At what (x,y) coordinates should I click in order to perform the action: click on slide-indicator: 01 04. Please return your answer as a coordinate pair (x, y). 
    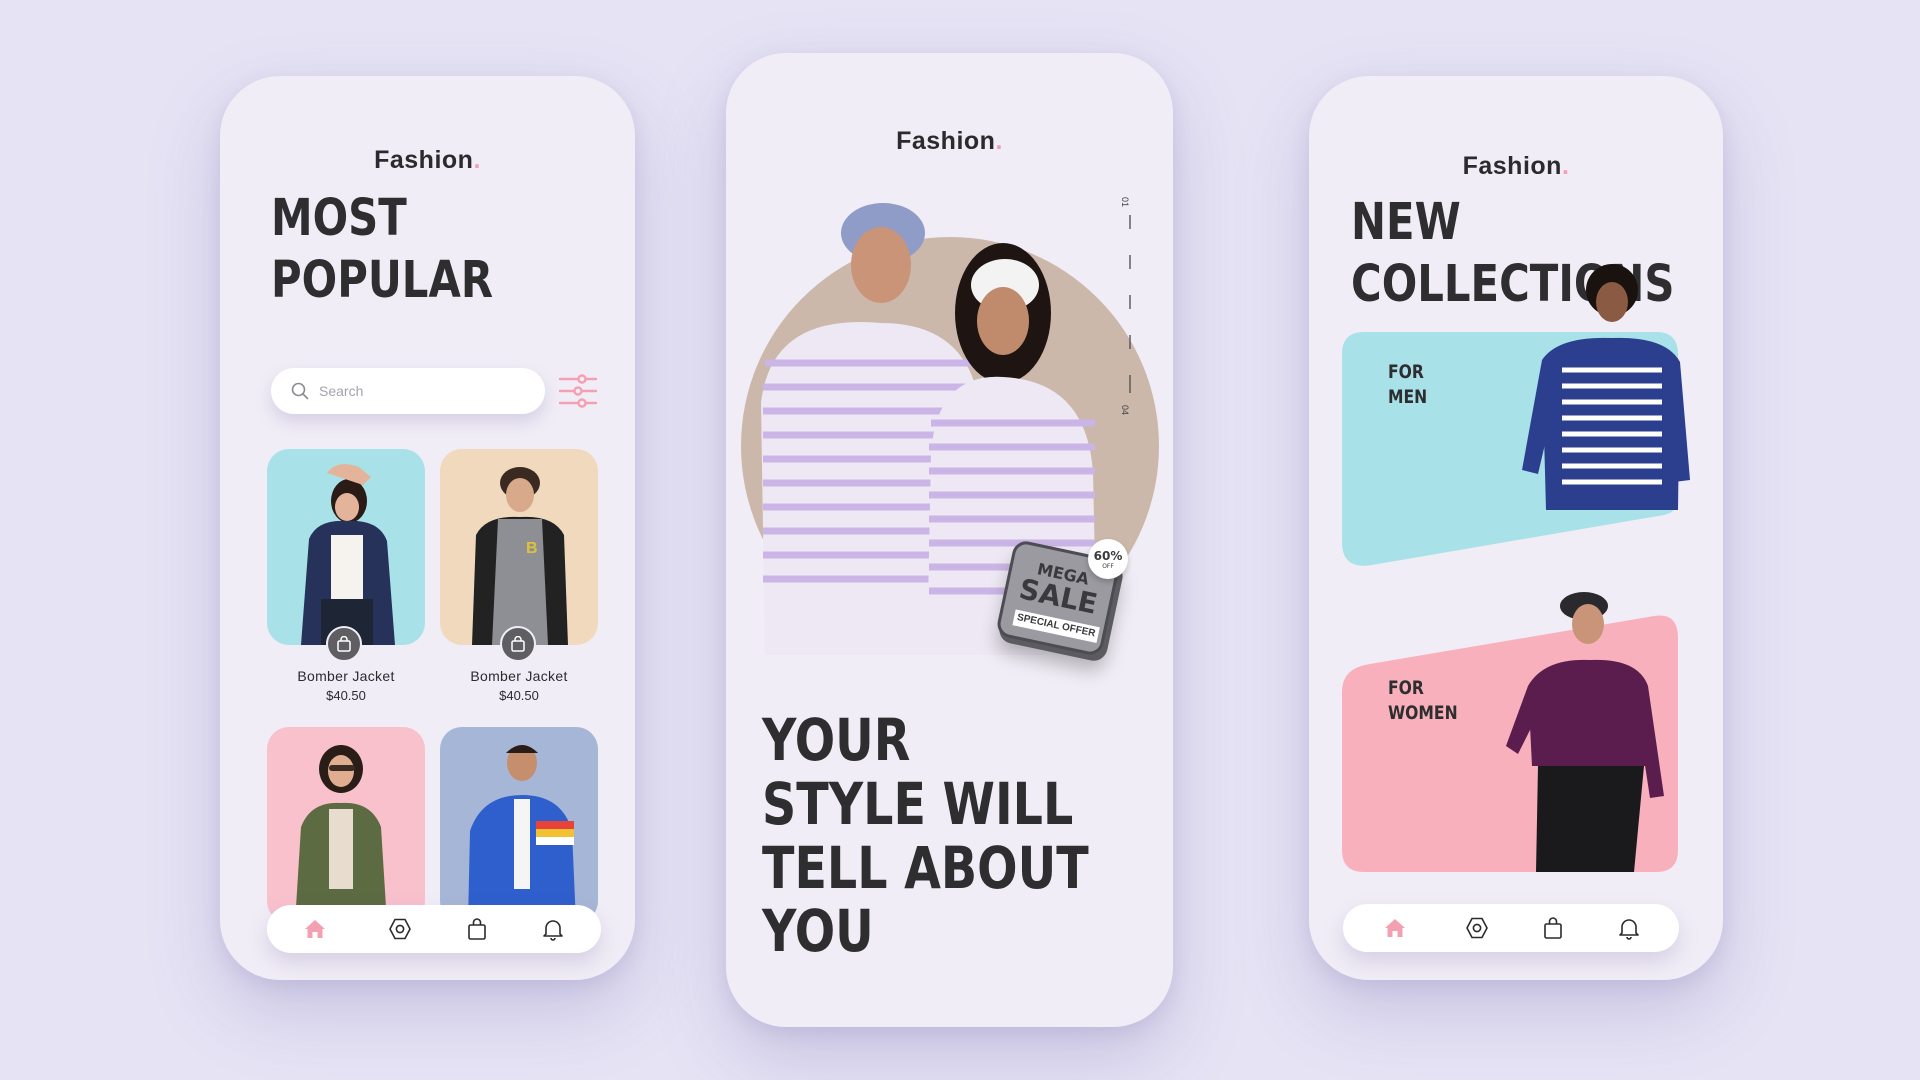
    Looking at the image, I should click on (1130, 308).